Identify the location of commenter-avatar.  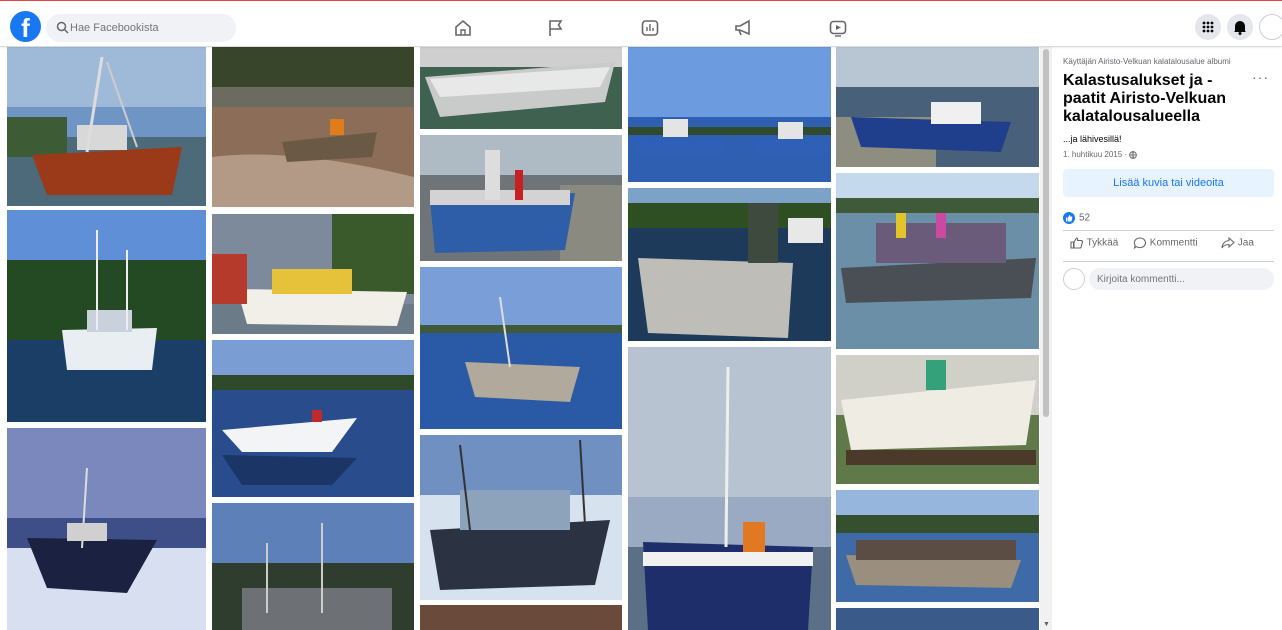
(1074, 279).